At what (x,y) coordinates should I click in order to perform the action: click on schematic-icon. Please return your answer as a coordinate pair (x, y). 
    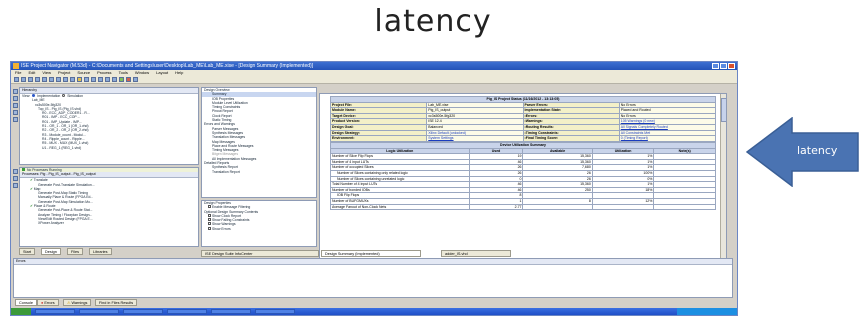
    Looking at the image, I should click on (114, 79).